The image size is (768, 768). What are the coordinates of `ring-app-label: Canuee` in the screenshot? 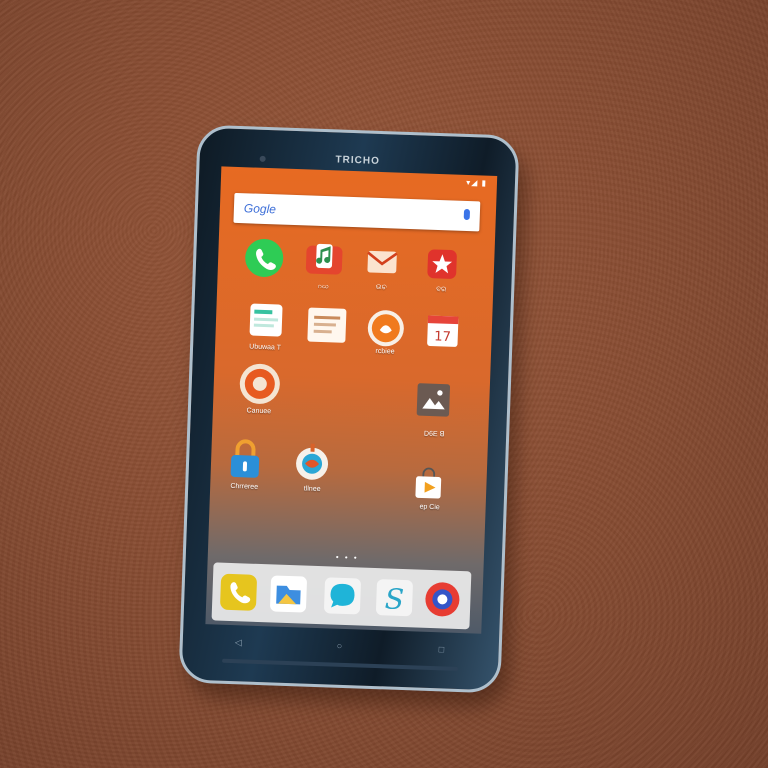 It's located at (259, 411).